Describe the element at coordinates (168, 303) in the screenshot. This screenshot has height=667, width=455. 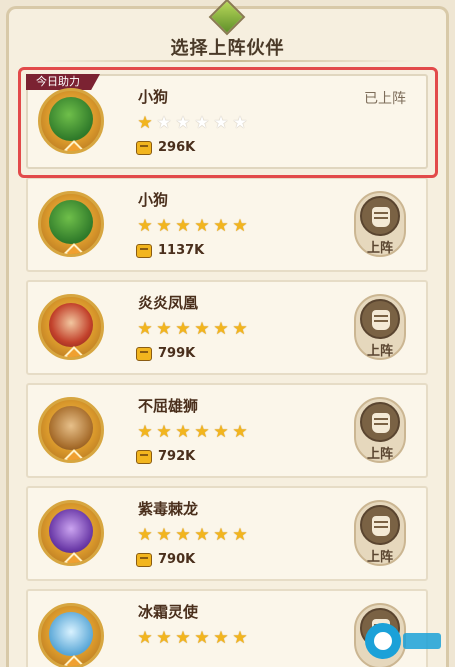
I see `hero-name: 炎炎凤凰` at that location.